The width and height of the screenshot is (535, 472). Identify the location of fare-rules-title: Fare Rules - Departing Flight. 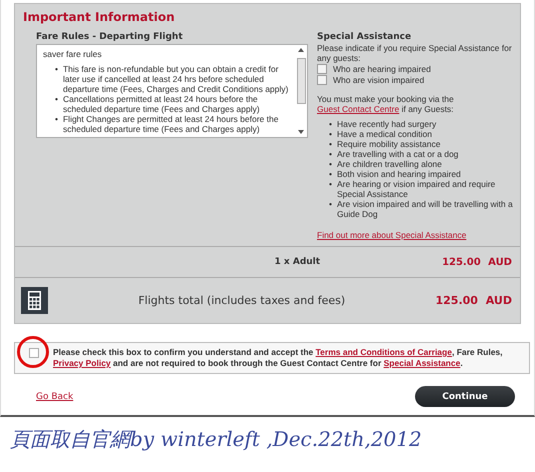
(110, 37).